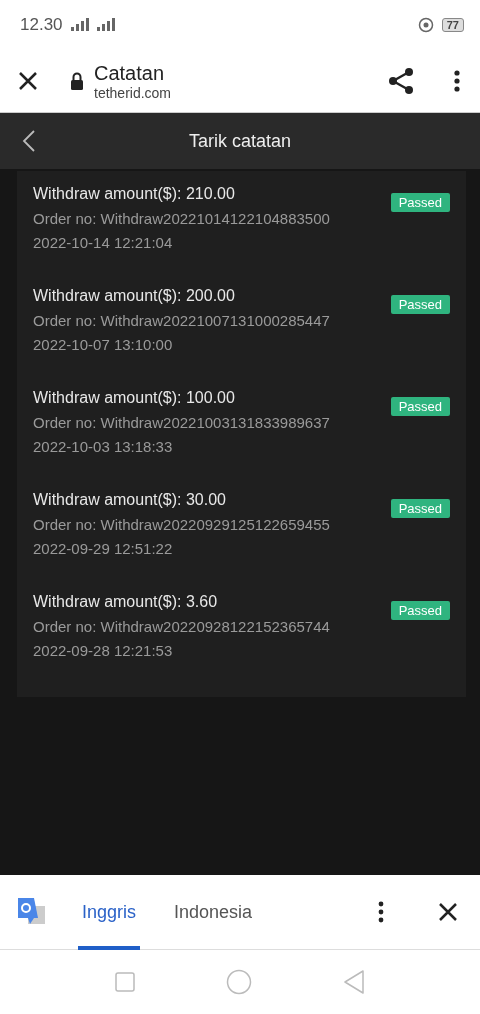 The image size is (480, 1014). Describe the element at coordinates (240, 141) in the screenshot. I see `header-title: Tarik catatan` at that location.